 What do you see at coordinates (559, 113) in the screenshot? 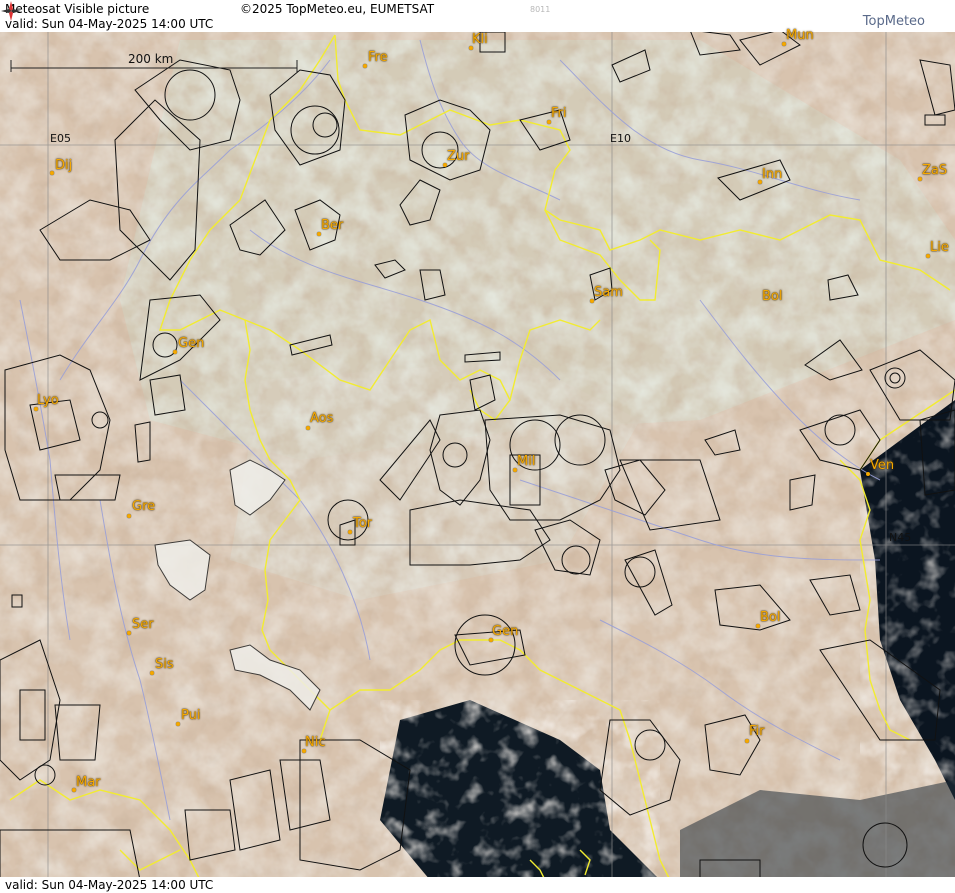
I see `city-label: Fri` at bounding box center [559, 113].